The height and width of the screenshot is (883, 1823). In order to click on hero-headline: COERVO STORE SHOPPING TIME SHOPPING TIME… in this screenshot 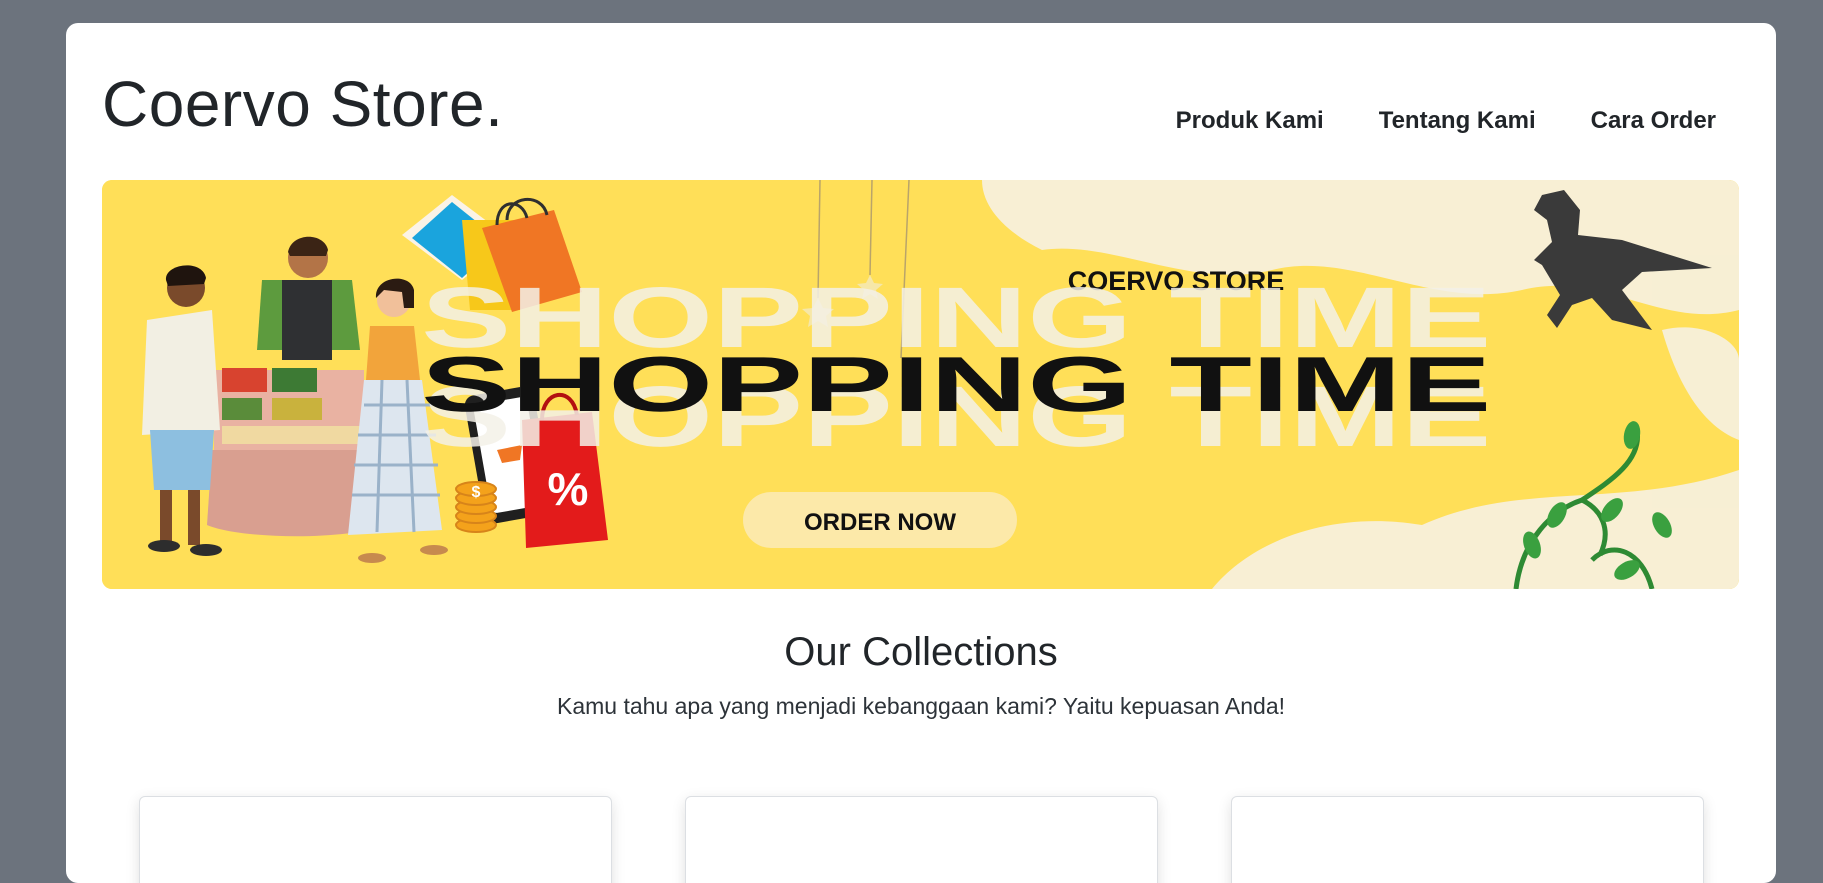, I will do `click(956, 365)`.